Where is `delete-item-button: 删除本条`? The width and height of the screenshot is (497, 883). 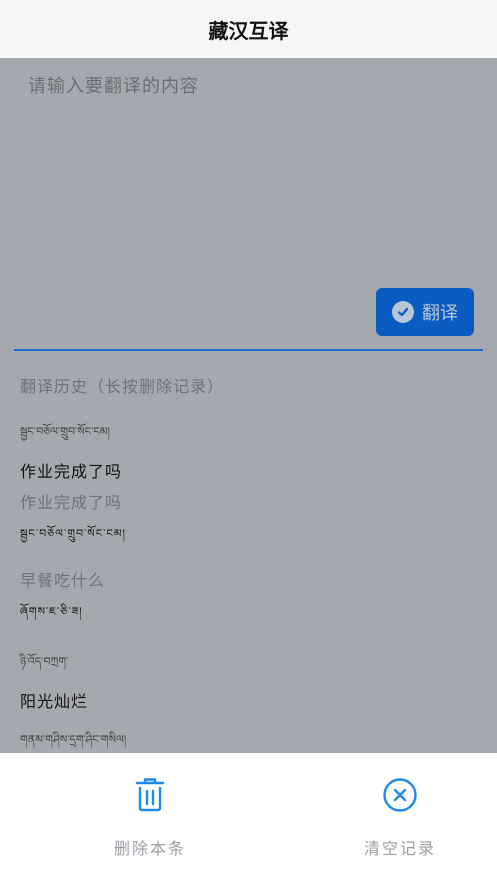
delete-item-button: 删除本条 is located at coordinates (150, 818).